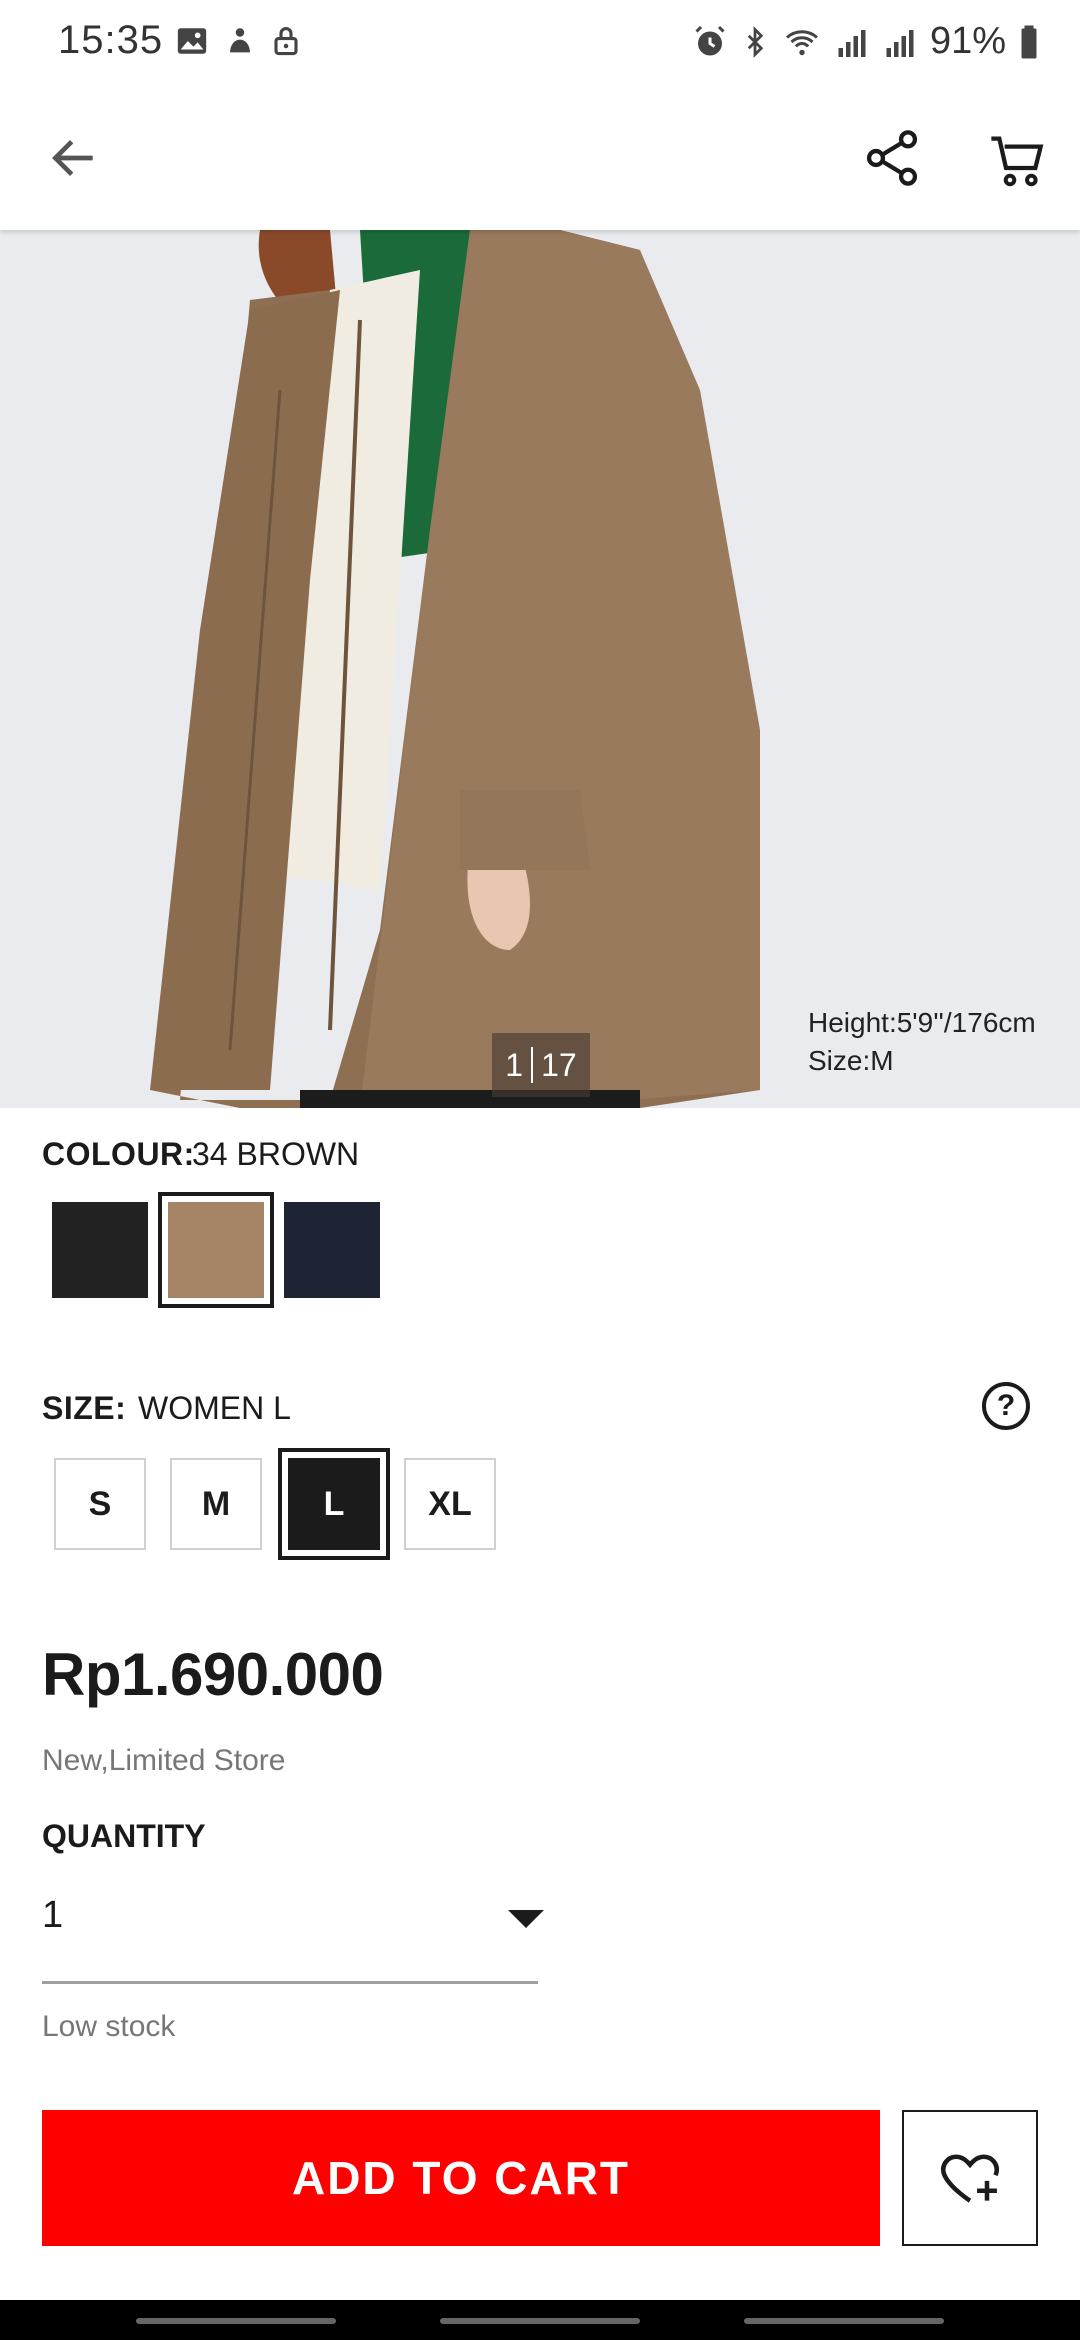 The height and width of the screenshot is (2340, 1080). I want to click on cart-button, so click(1018, 160).